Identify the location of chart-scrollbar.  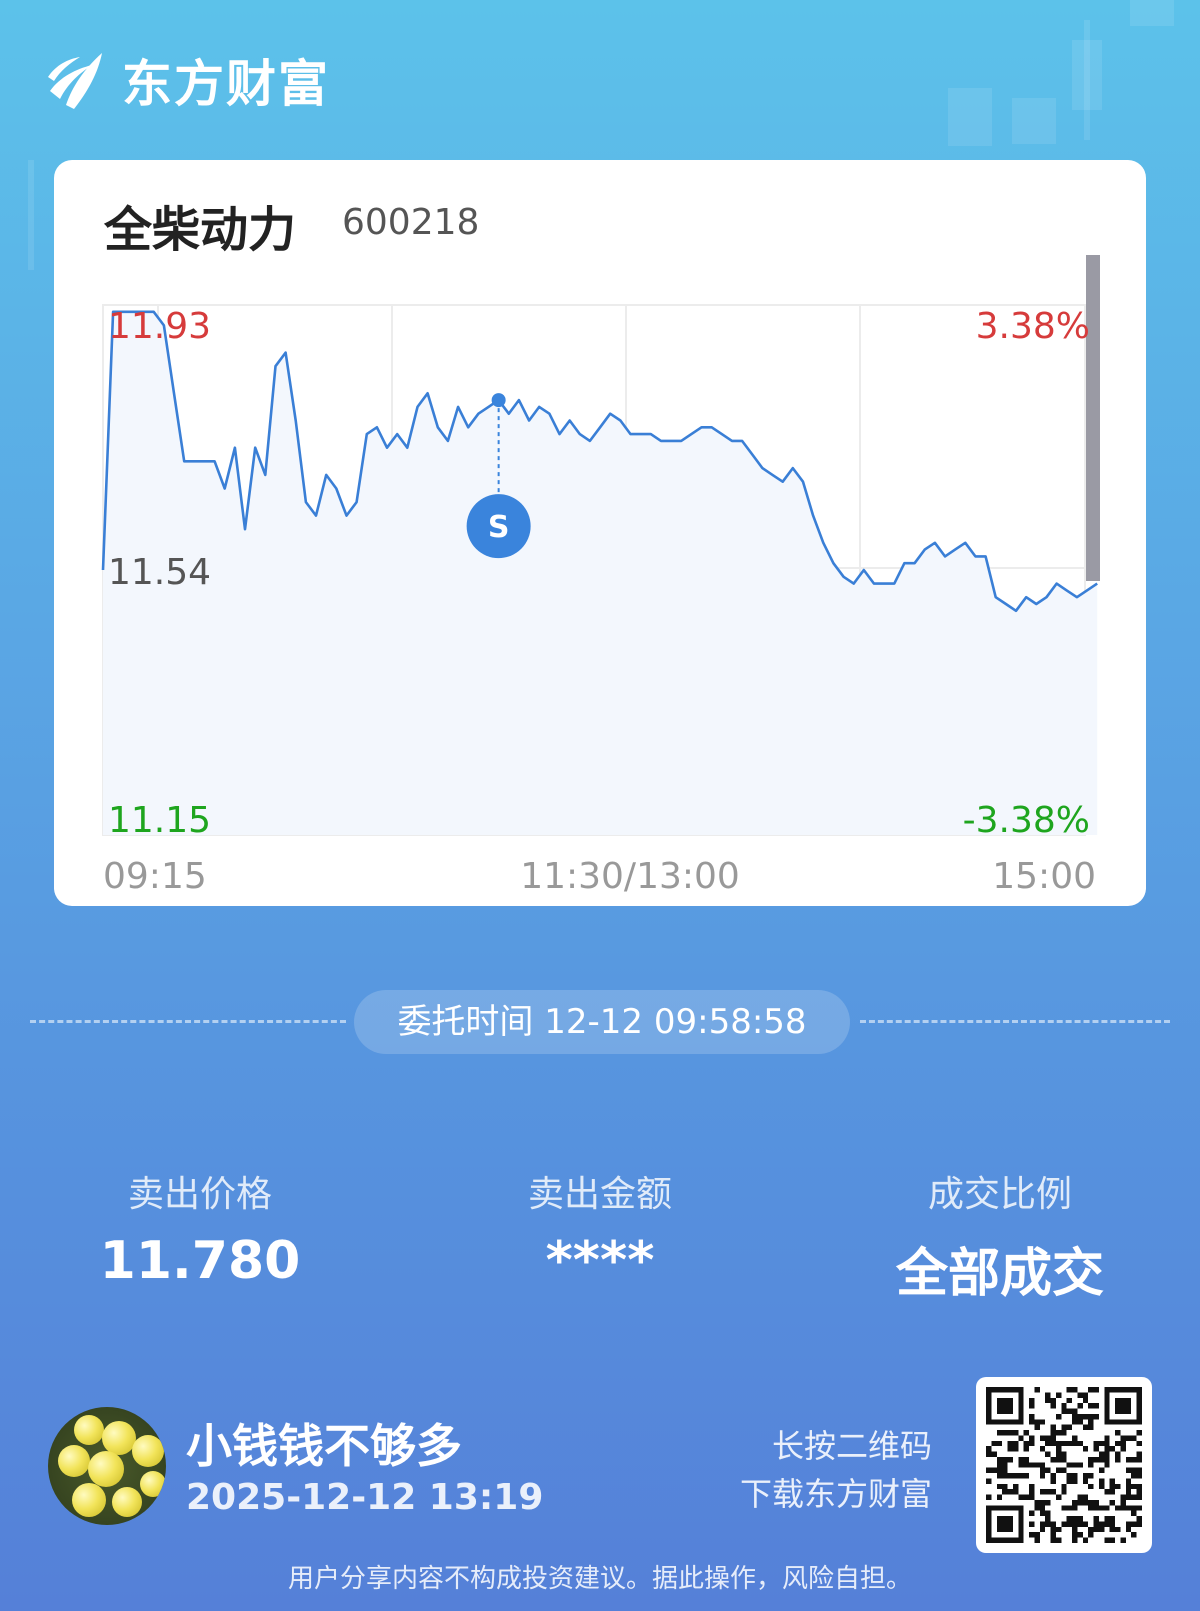
(1093, 418).